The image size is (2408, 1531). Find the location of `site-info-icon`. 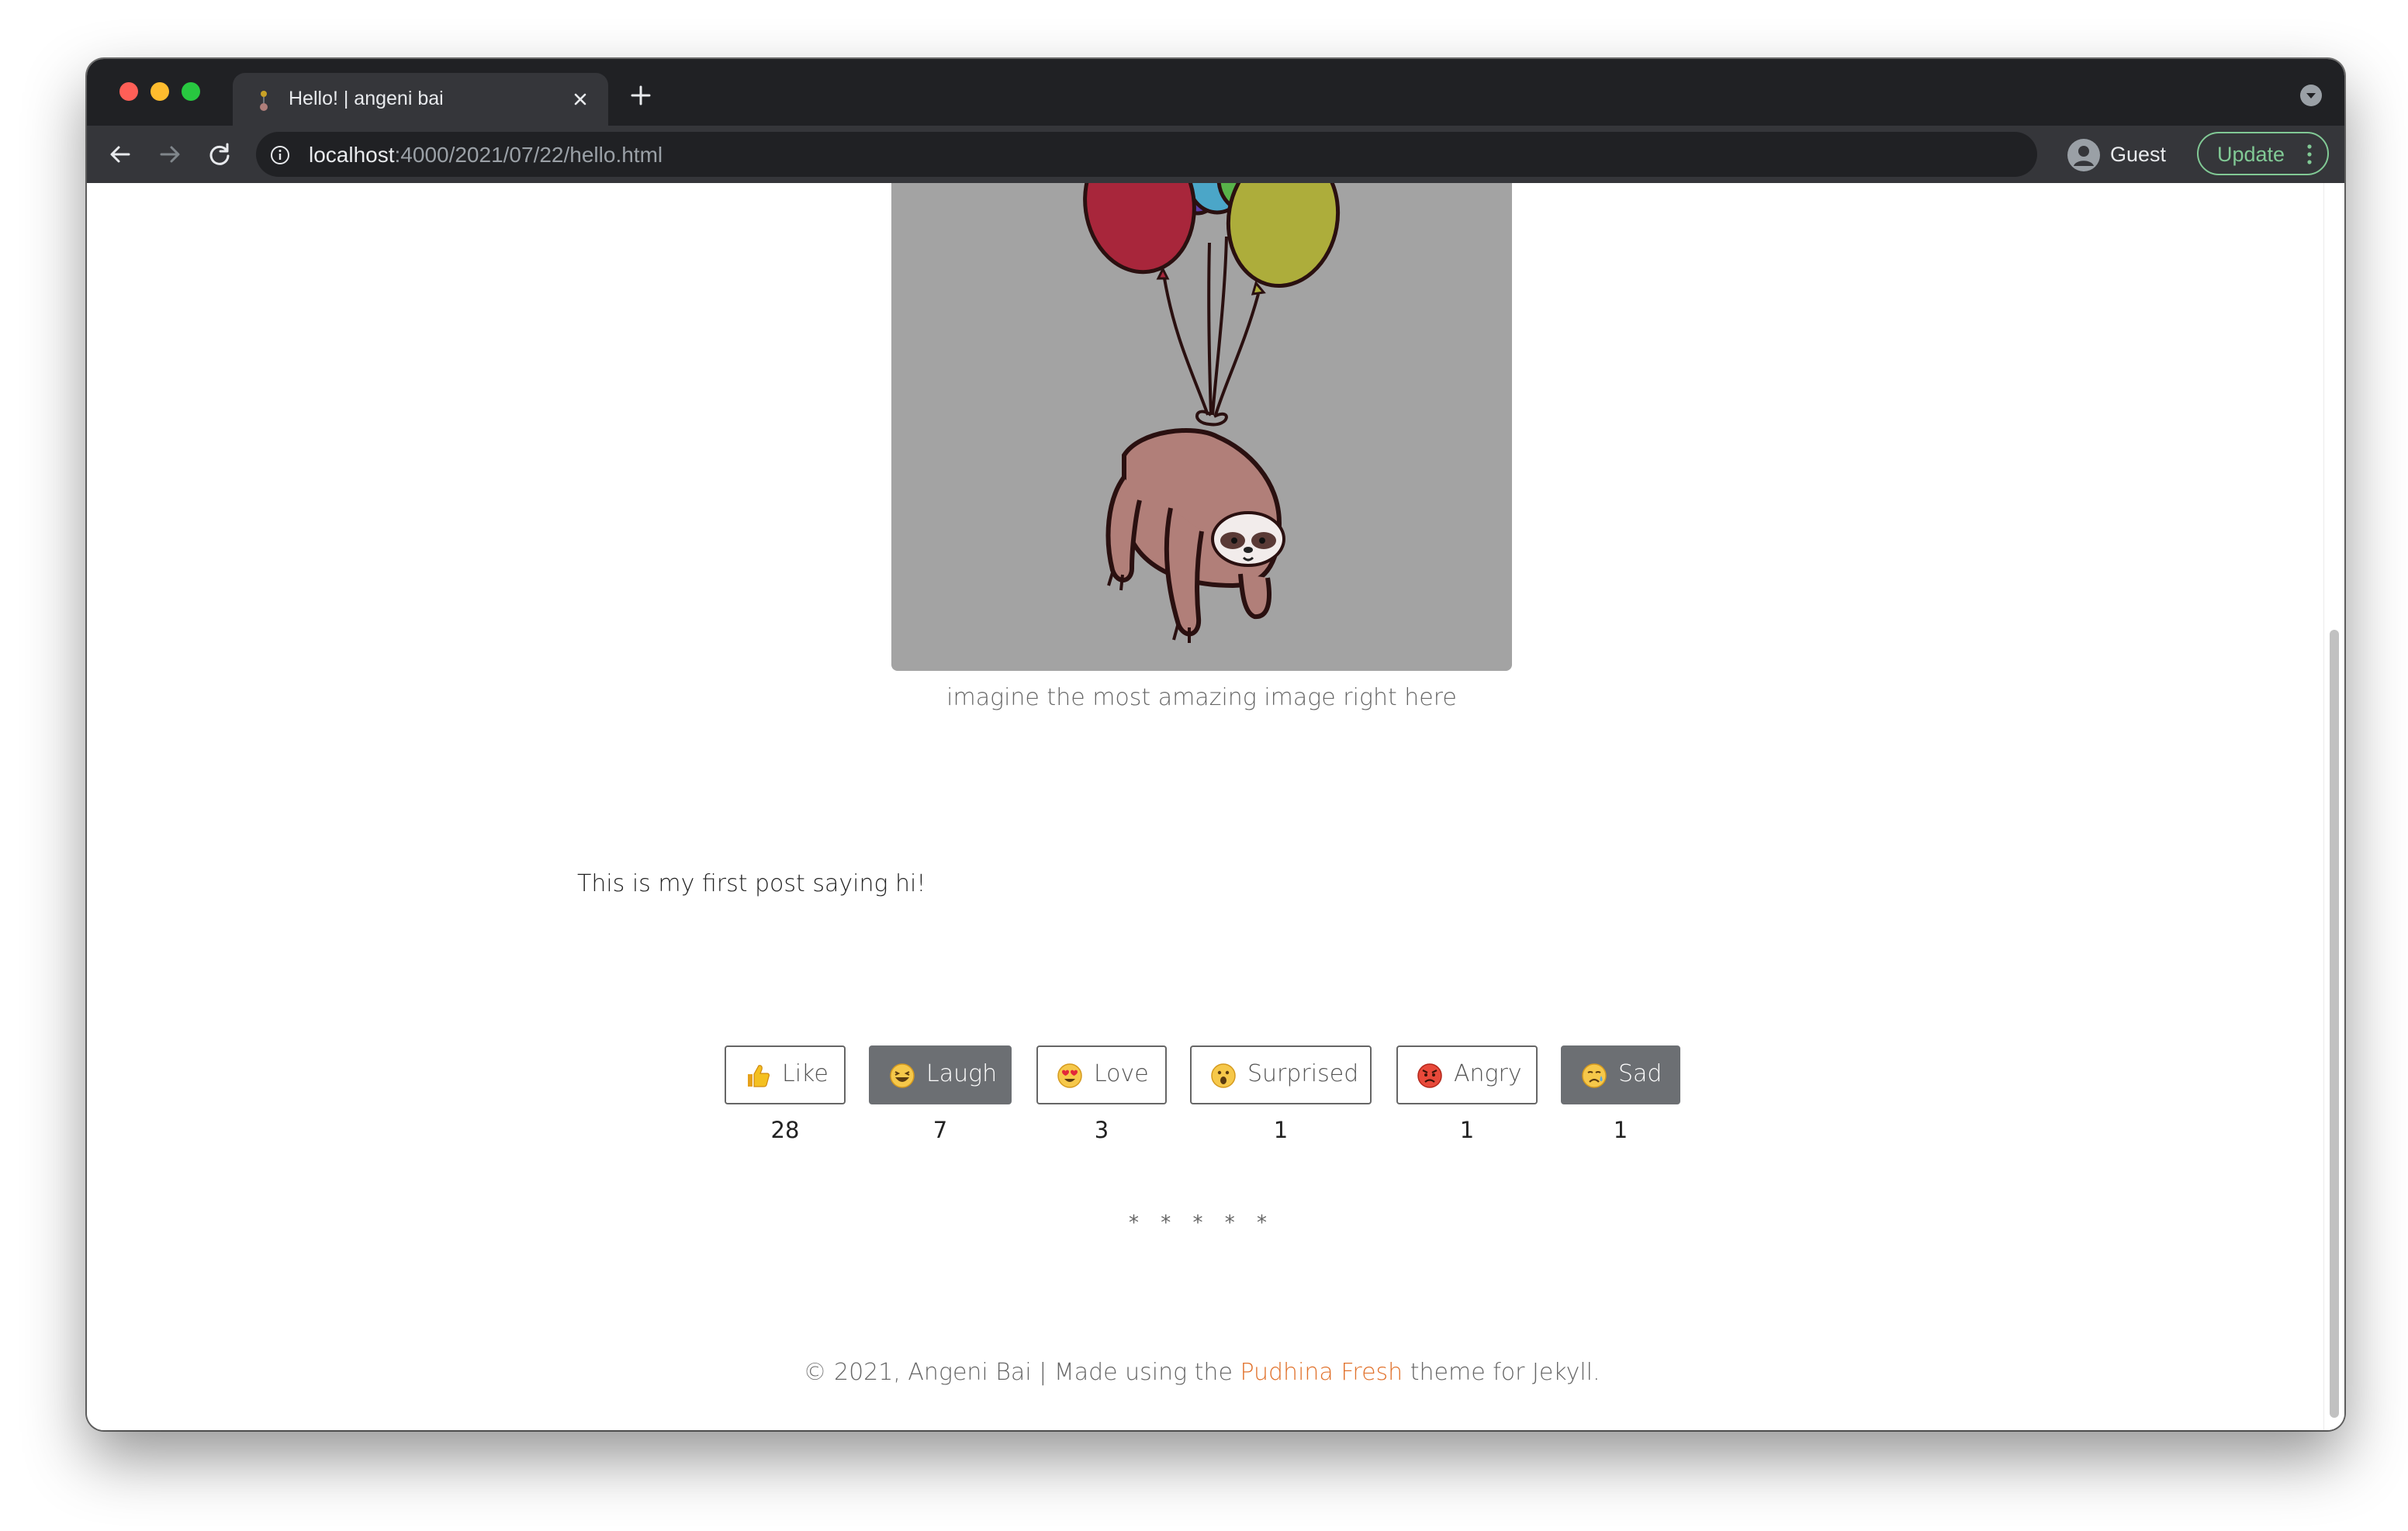

site-info-icon is located at coordinates (280, 155).